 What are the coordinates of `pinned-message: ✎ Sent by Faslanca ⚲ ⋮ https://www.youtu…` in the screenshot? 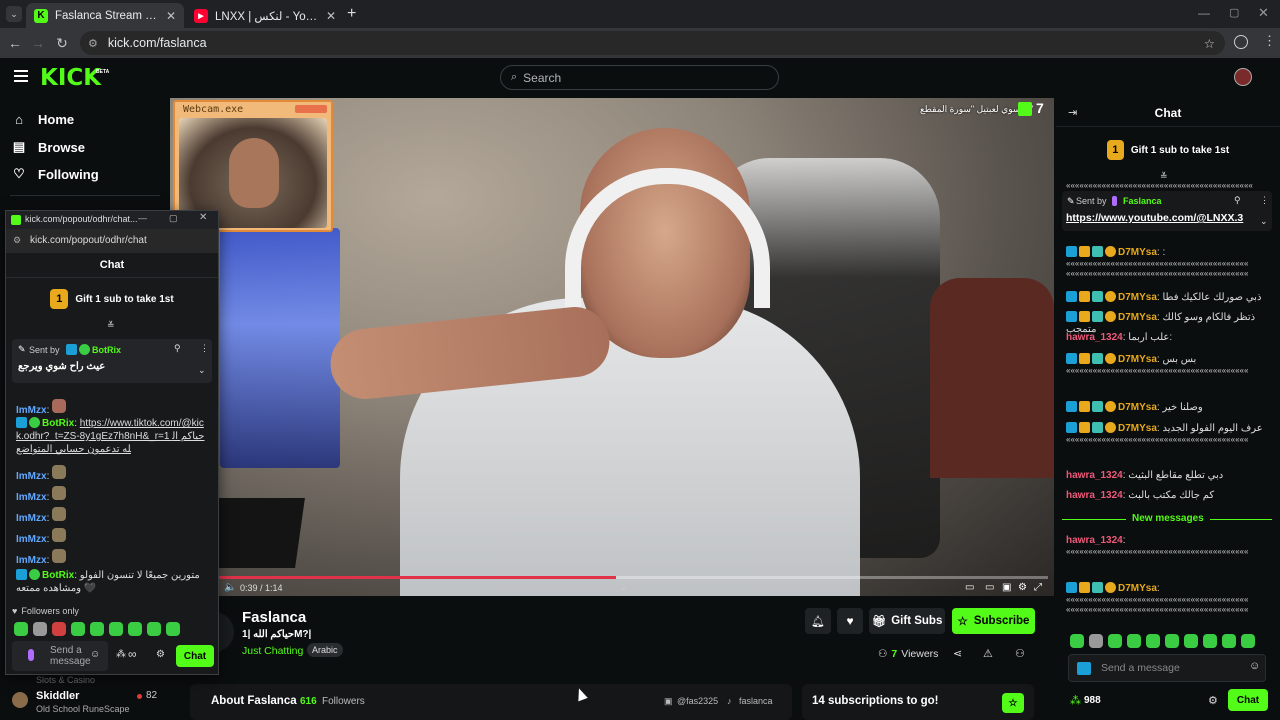 It's located at (1167, 211).